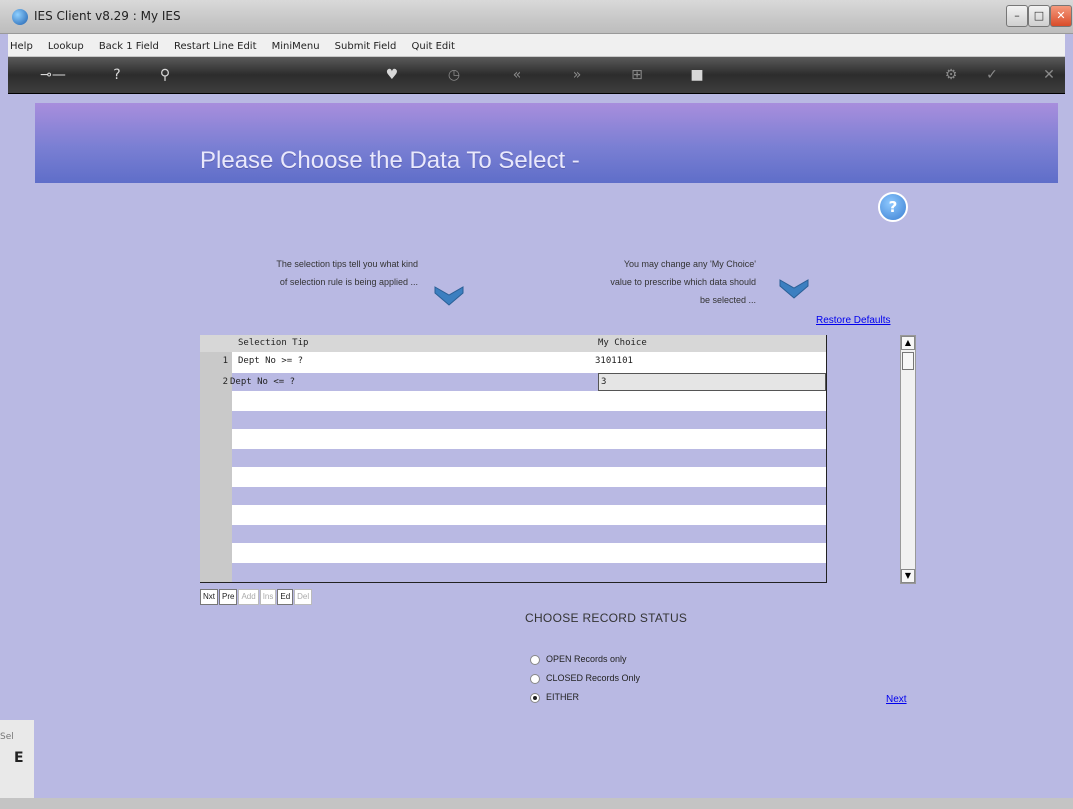 The image size is (1073, 809). Describe the element at coordinates (365, 47) in the screenshot. I see `menu-submit-field: Submit Field` at that location.